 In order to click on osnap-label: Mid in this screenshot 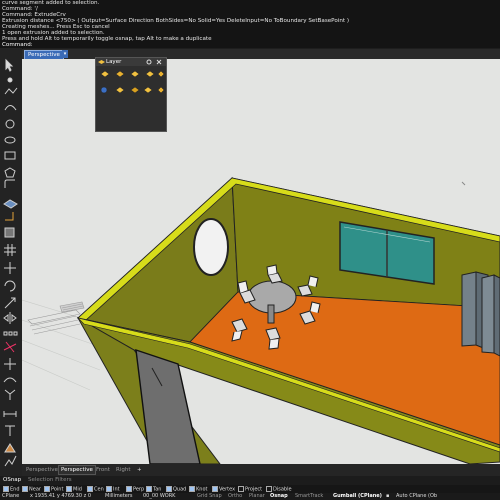, I will do `click(77, 489)`.